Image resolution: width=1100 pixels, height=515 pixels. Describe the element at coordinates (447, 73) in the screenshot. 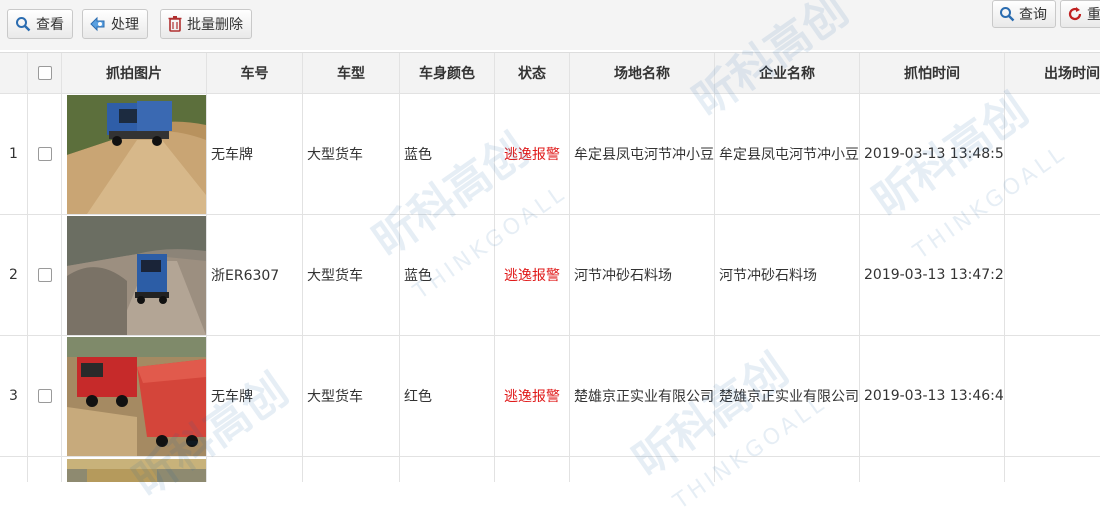

I see `header-color: 车身颜色` at that location.